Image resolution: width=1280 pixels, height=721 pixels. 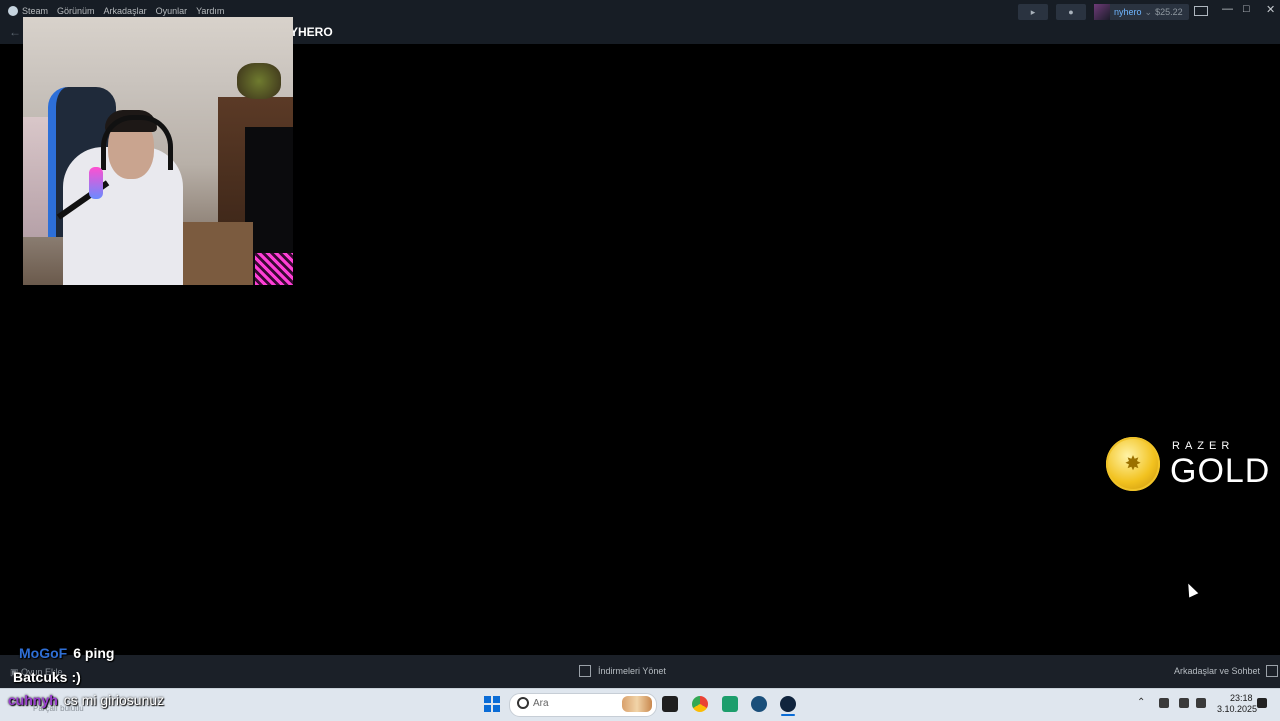 I want to click on page-title: YHERO, so click(x=311, y=32).